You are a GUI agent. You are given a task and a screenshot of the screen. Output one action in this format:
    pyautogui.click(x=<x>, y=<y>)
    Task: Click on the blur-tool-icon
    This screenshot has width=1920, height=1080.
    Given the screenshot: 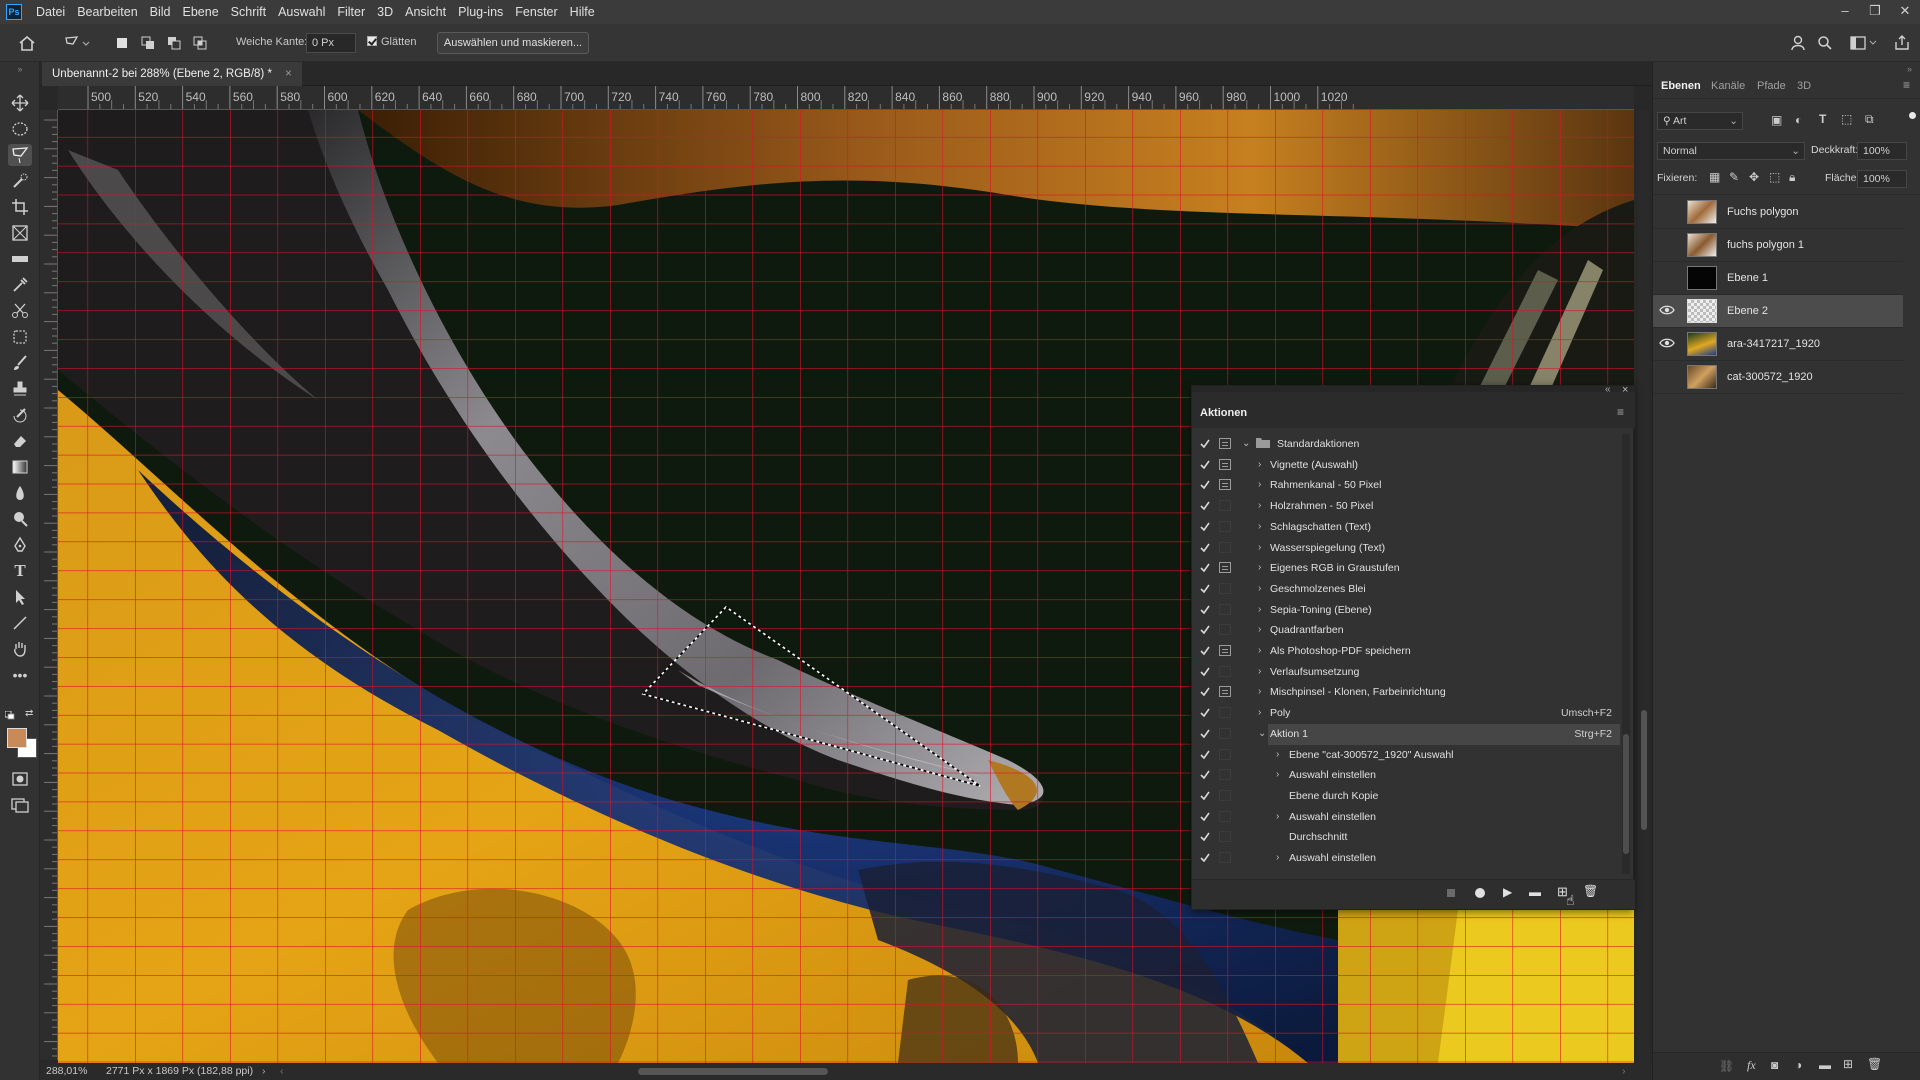 What is the action you would take?
    pyautogui.click(x=20, y=493)
    